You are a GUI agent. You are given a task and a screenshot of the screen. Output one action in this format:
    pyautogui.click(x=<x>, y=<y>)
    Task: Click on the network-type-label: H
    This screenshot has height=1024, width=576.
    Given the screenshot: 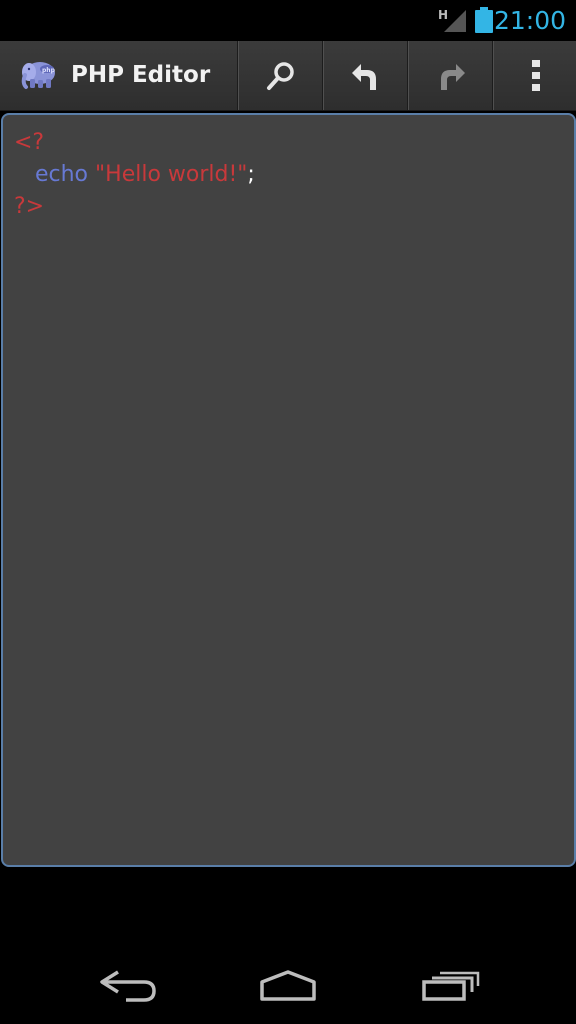 What is the action you would take?
    pyautogui.click(x=443, y=15)
    